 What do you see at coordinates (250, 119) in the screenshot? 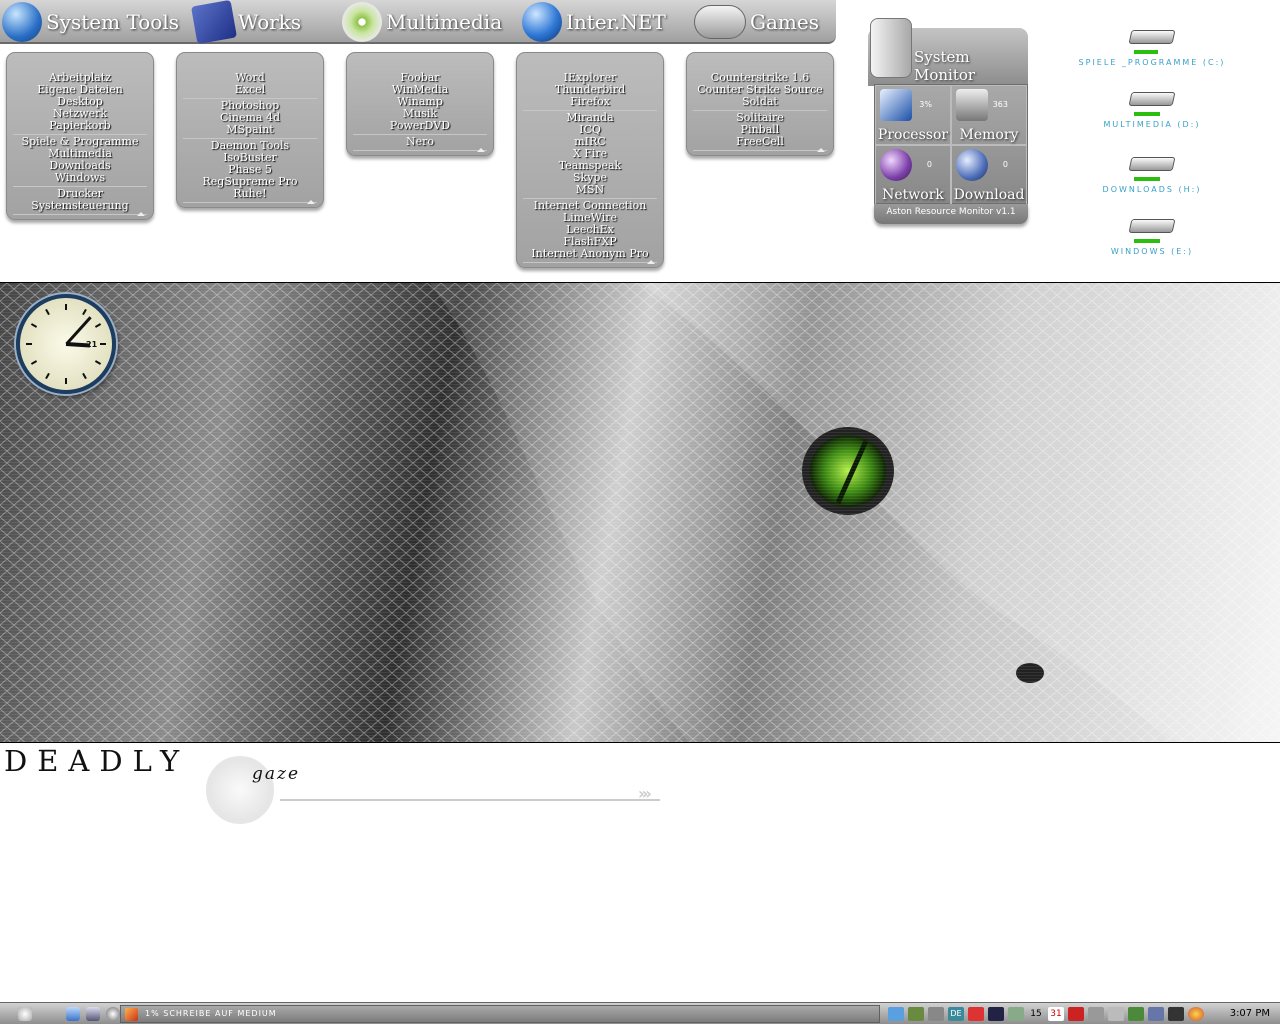
I see `menu-group: Photoshop Cinema 4d MSpaint` at bounding box center [250, 119].